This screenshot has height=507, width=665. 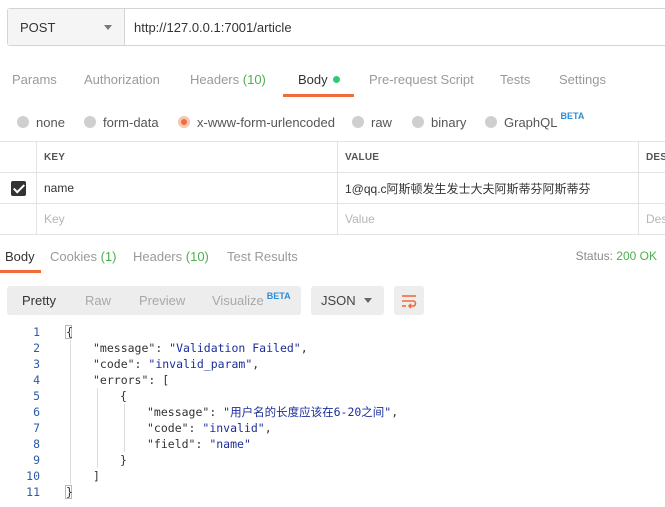 I want to click on radio-graphql: GraphQL BETA, so click(x=534, y=122).